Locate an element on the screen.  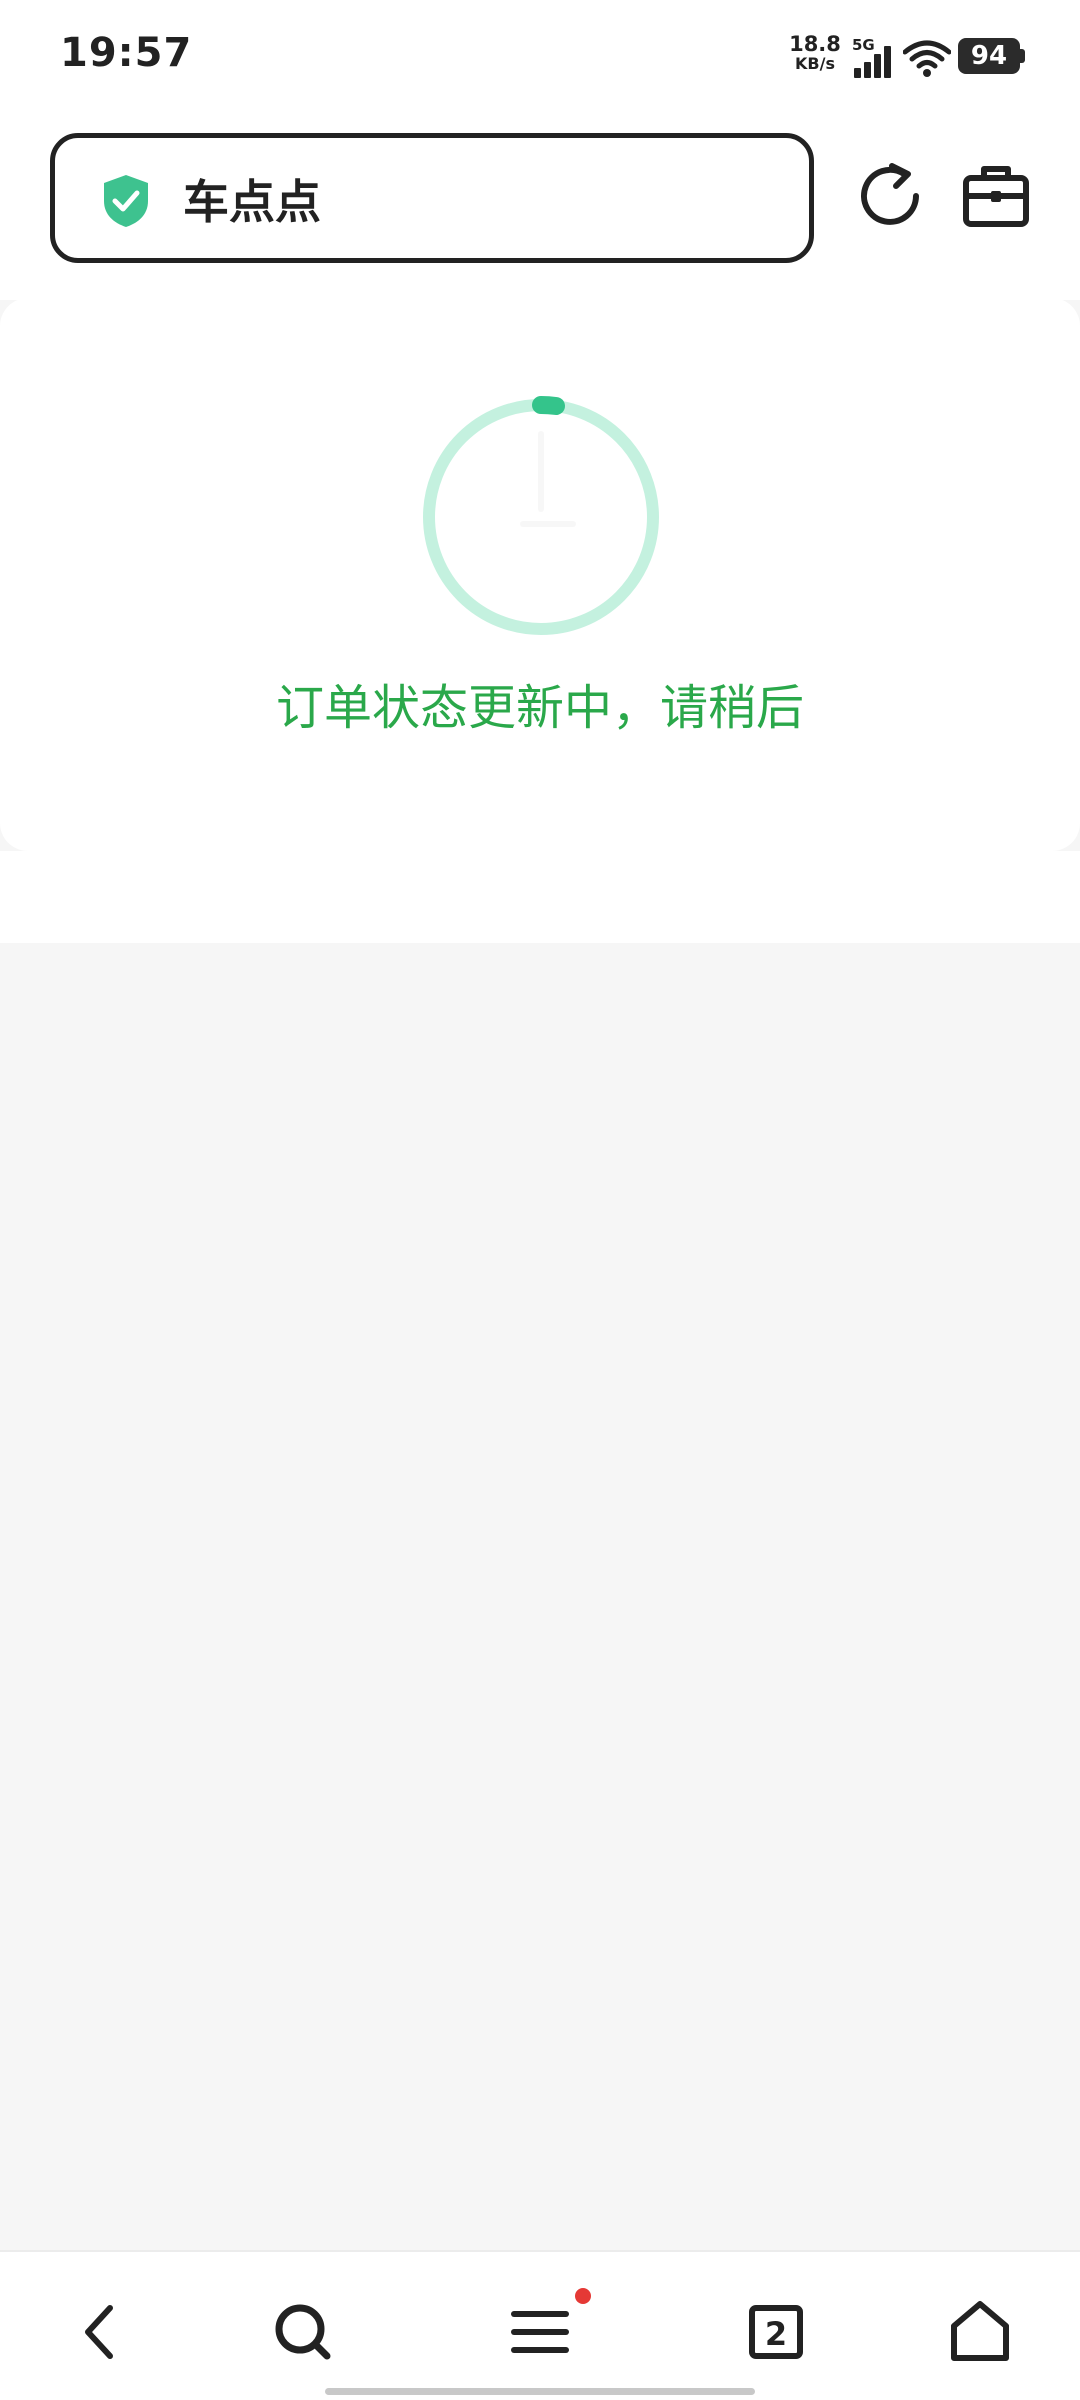
content-divider is located at coordinates (540, 897).